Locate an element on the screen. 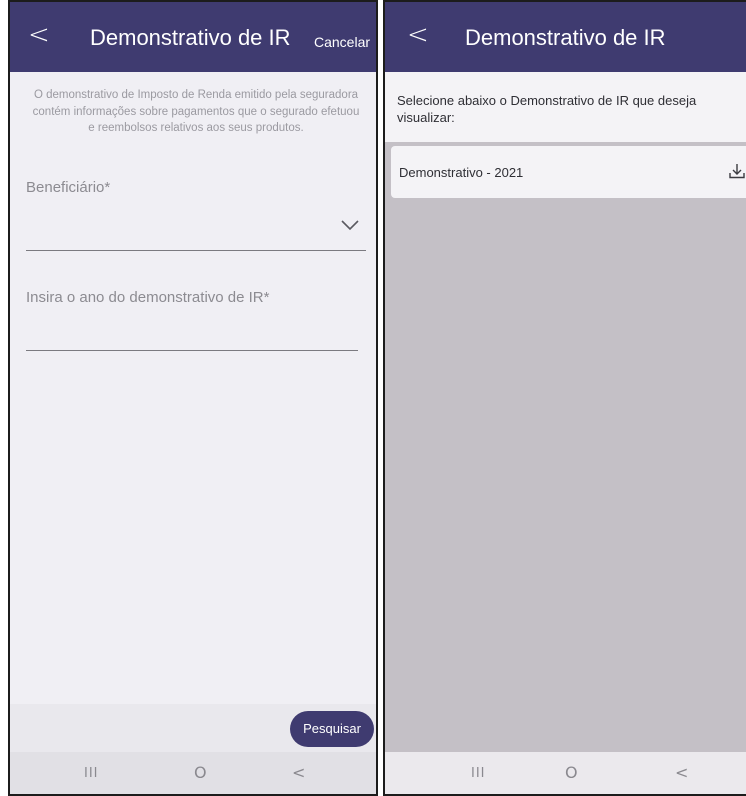  beneficiario-dropdown is located at coordinates (196, 250).